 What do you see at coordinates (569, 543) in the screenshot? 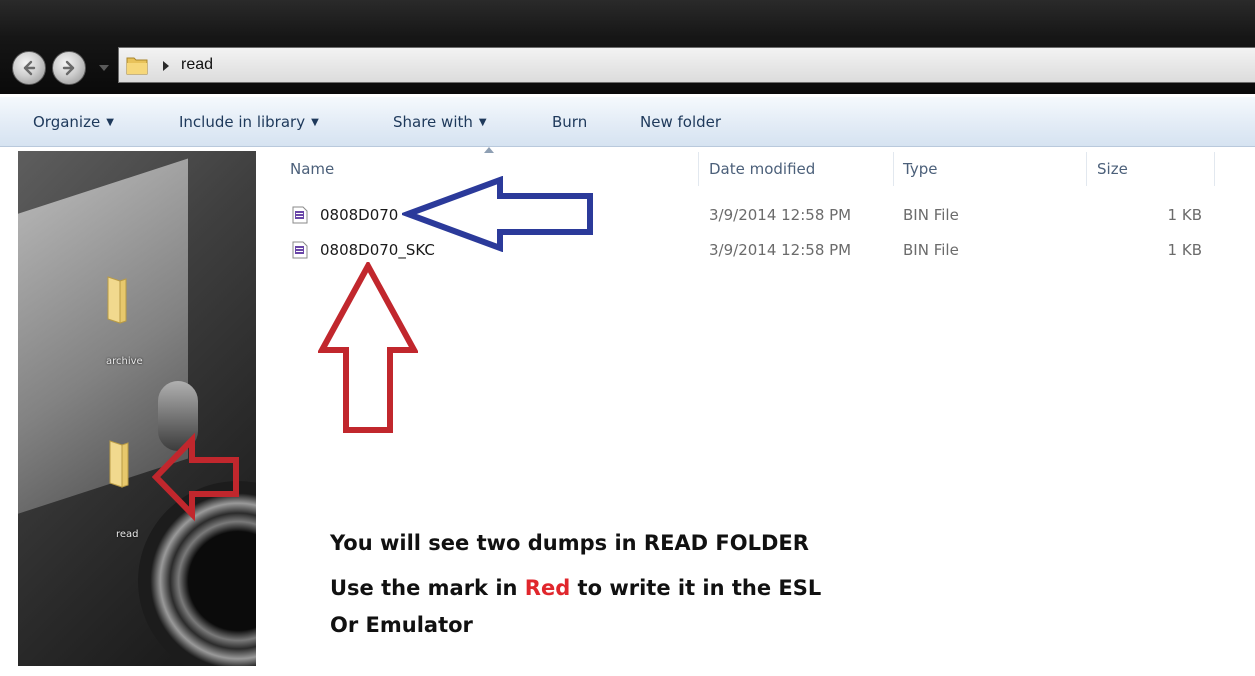
I see `note-line-1: You will see two dumps in READ FOLDER` at bounding box center [569, 543].